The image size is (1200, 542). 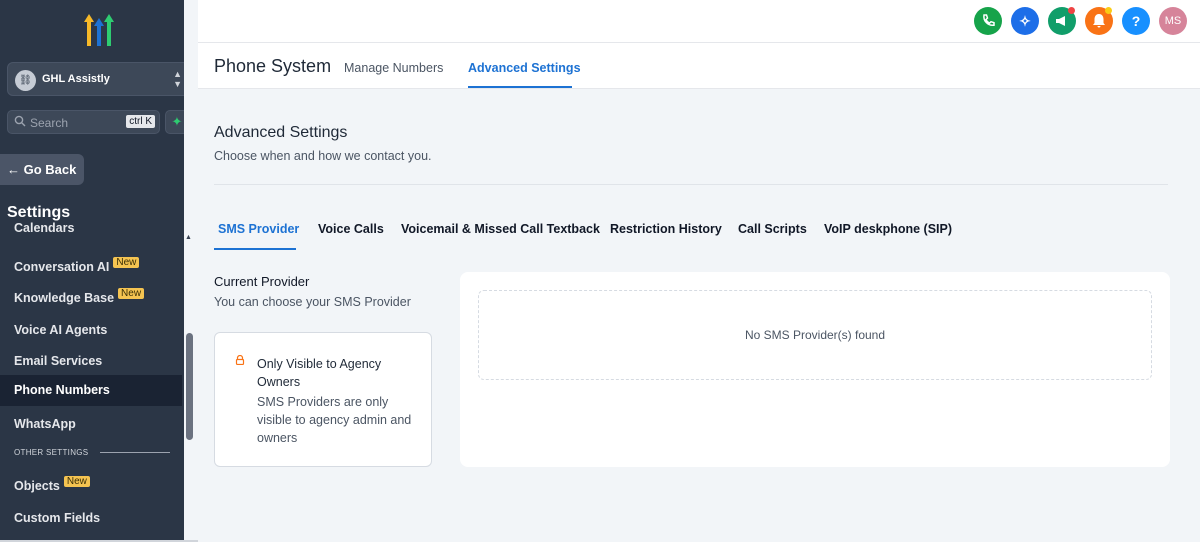 What do you see at coordinates (262, 281) in the screenshot?
I see `current-provider-title: Current Provider` at bounding box center [262, 281].